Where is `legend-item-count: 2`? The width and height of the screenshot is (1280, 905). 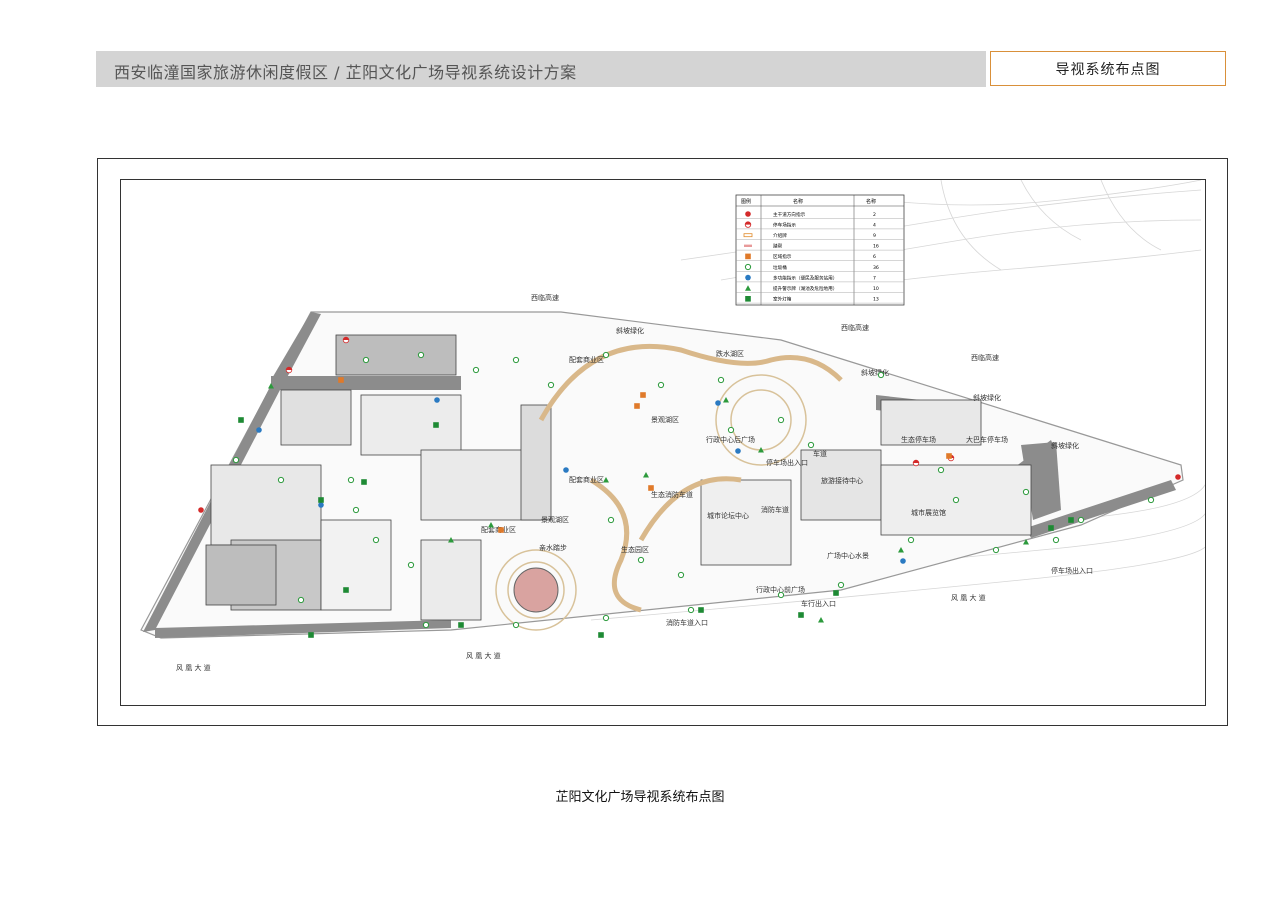 legend-item-count: 2 is located at coordinates (874, 215).